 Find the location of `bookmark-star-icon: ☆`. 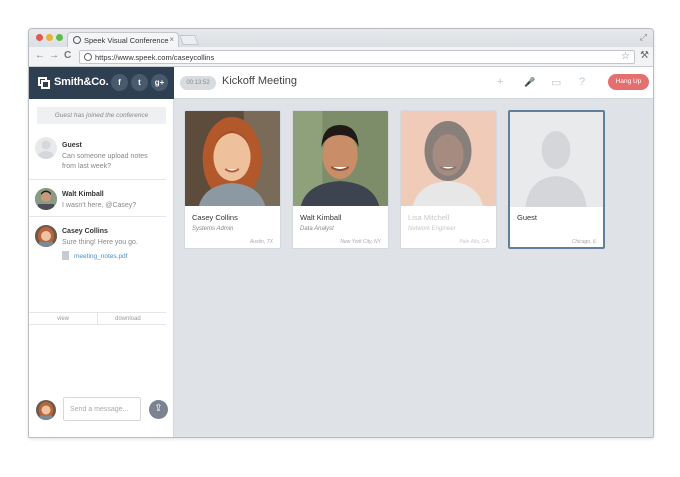

bookmark-star-icon: ☆ is located at coordinates (625, 56).